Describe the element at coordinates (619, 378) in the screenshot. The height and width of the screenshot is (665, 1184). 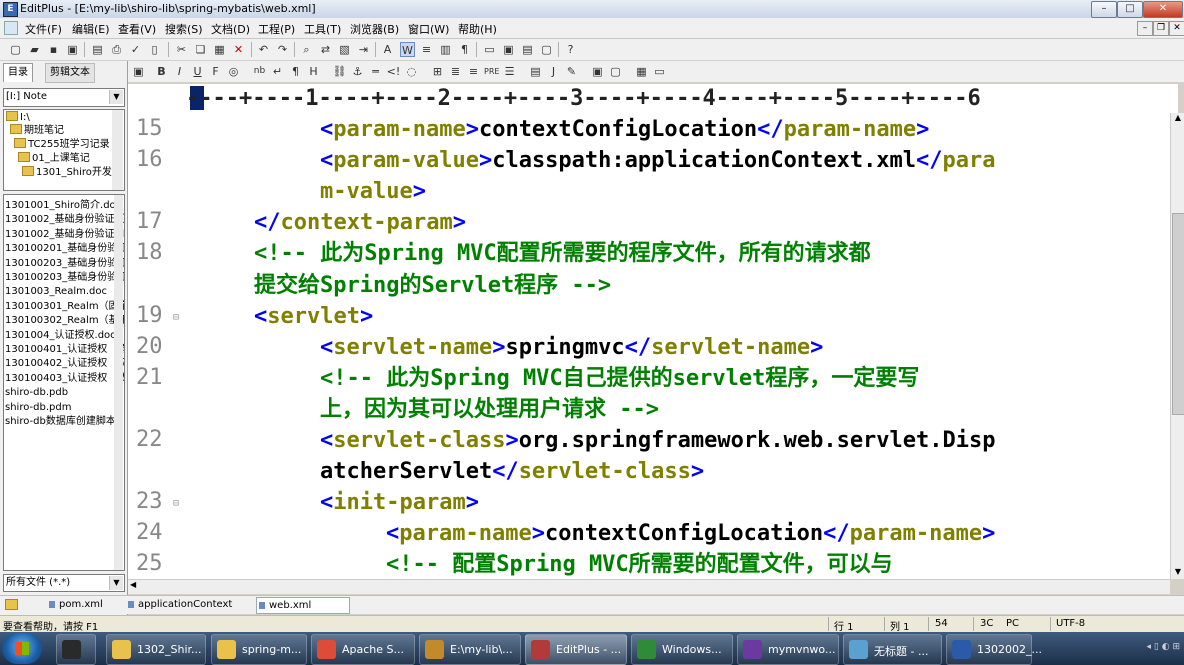
I see `code-line: <!-- 此为Spring MVC自己提供的servlet程序，一定要写` at that location.